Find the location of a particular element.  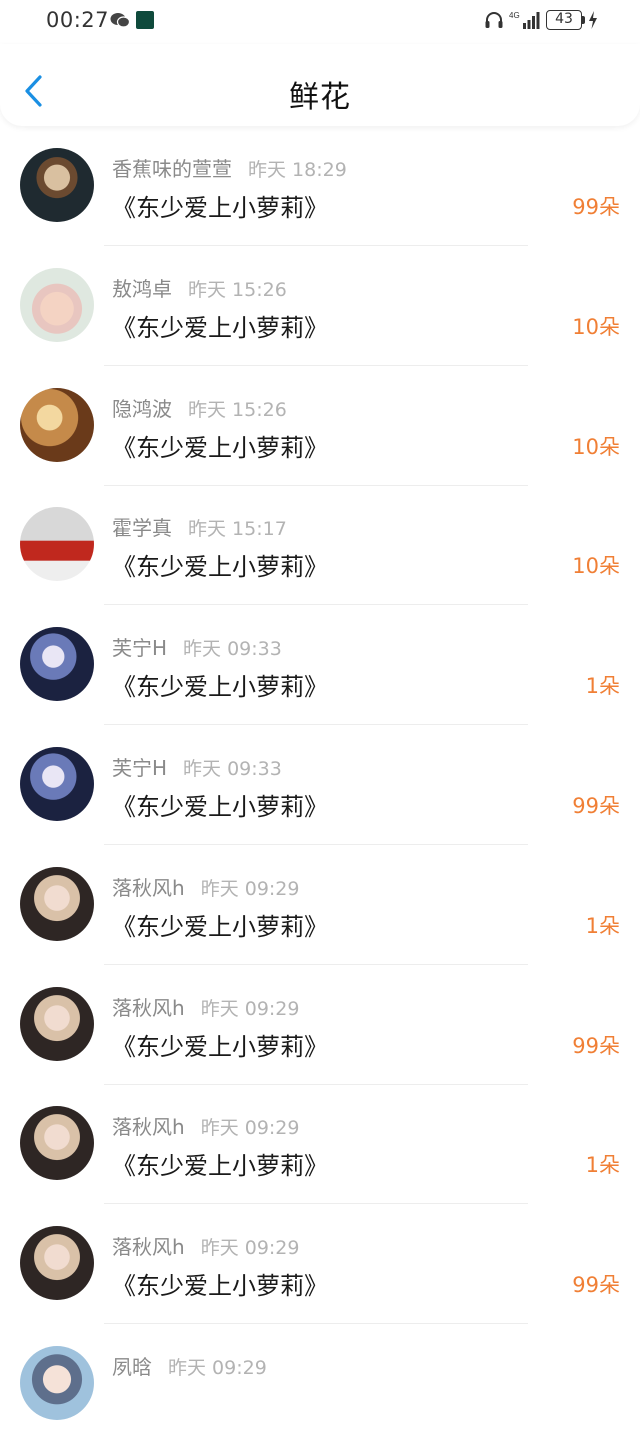

list-item: 隐鸿波 昨天 15:26 《东少爱上小萝莉》 10朵 is located at coordinates (320, 426).